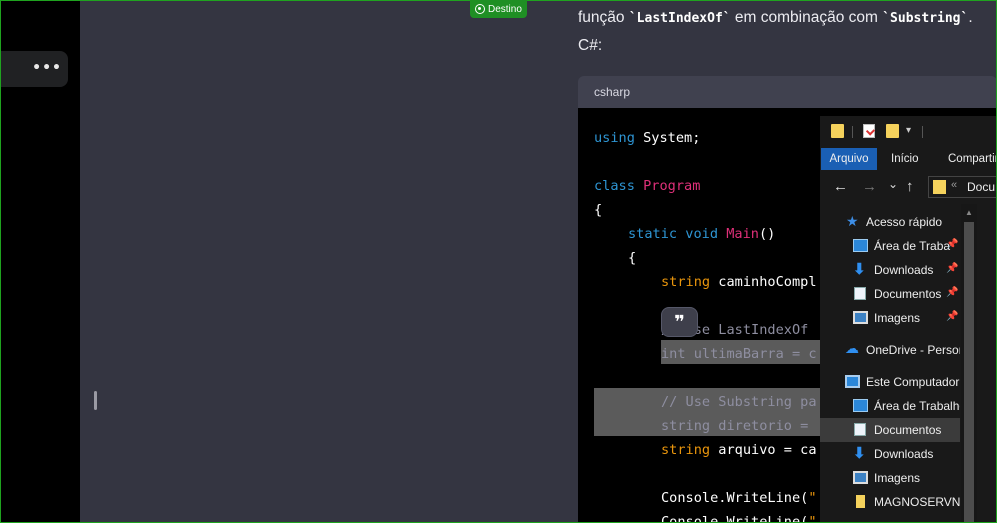  I want to click on scrollbar-thumb, so click(969, 372).